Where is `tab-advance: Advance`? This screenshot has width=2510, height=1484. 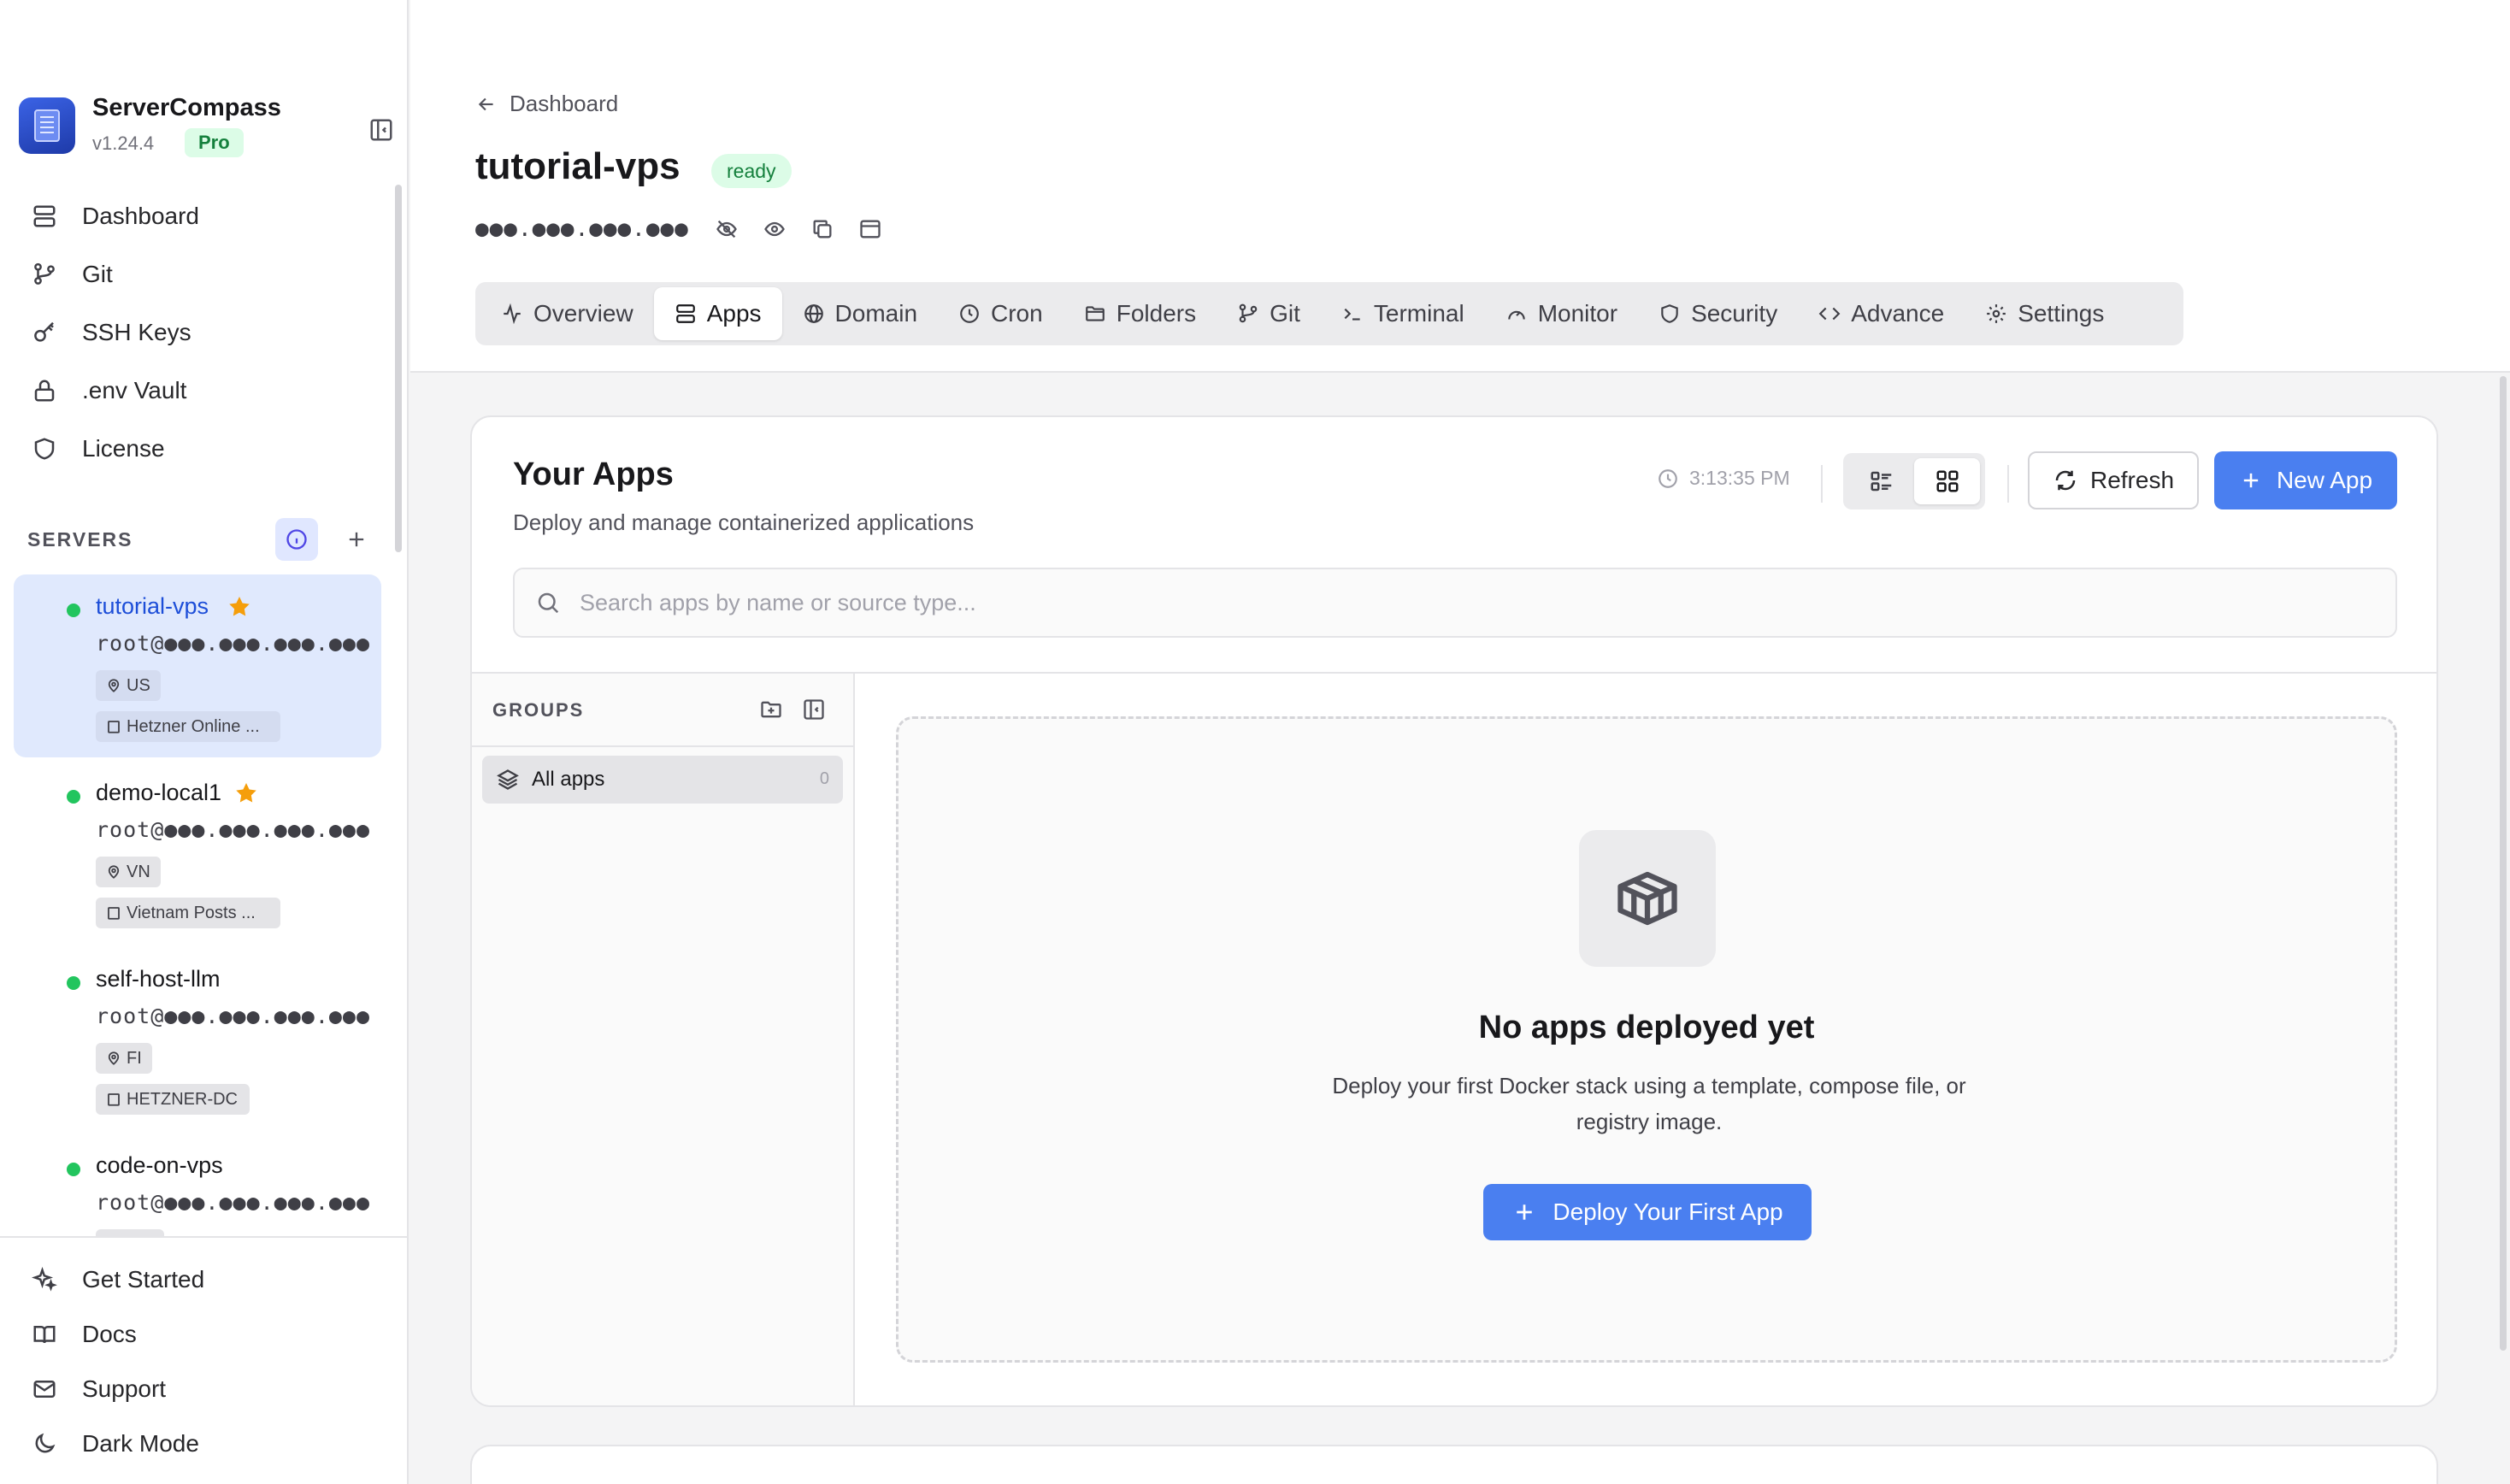
tab-advance: Advance is located at coordinates (1881, 313).